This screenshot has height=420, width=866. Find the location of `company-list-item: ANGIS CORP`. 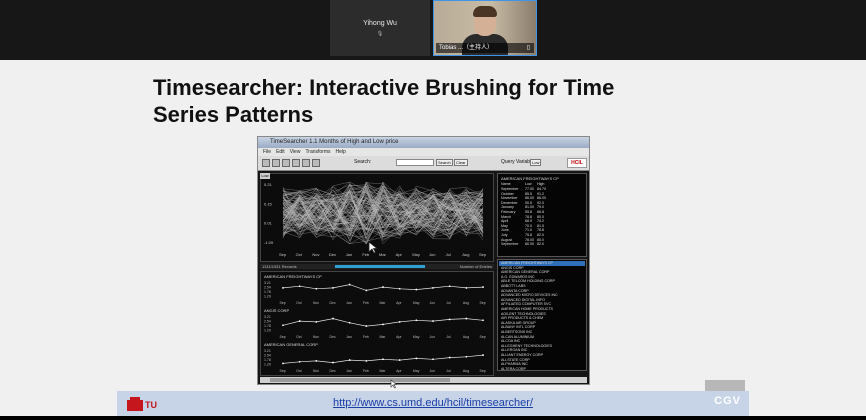

company-list-item: ANGIS CORP is located at coordinates (512, 268).